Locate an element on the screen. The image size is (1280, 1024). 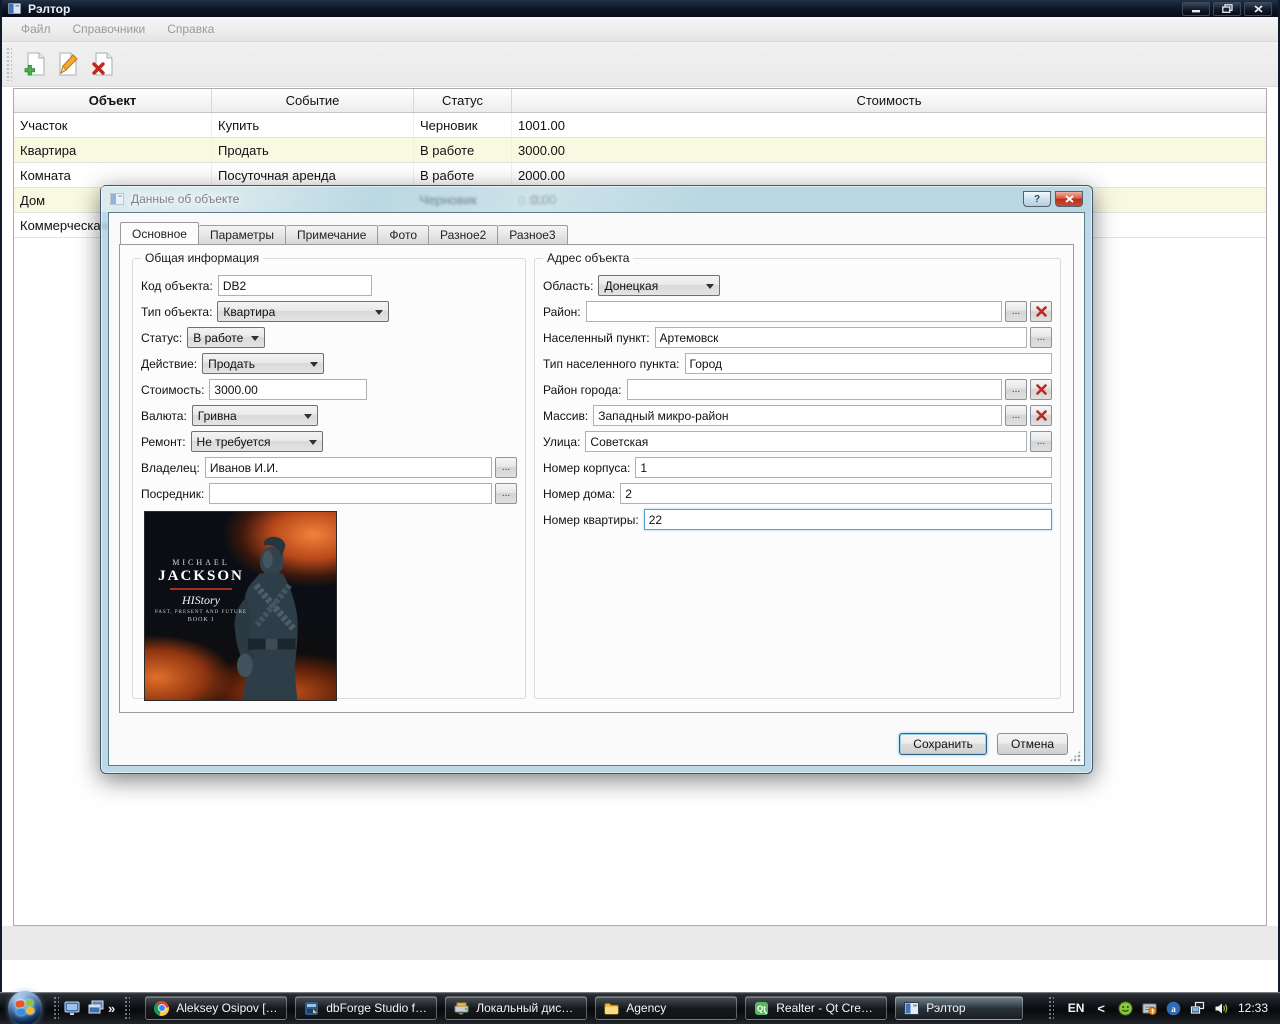
resize-grip is located at coordinates (1075, 756).